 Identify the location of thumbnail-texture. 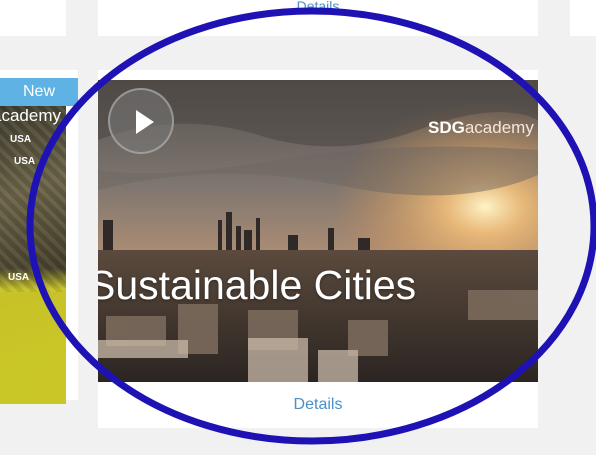
(33, 197).